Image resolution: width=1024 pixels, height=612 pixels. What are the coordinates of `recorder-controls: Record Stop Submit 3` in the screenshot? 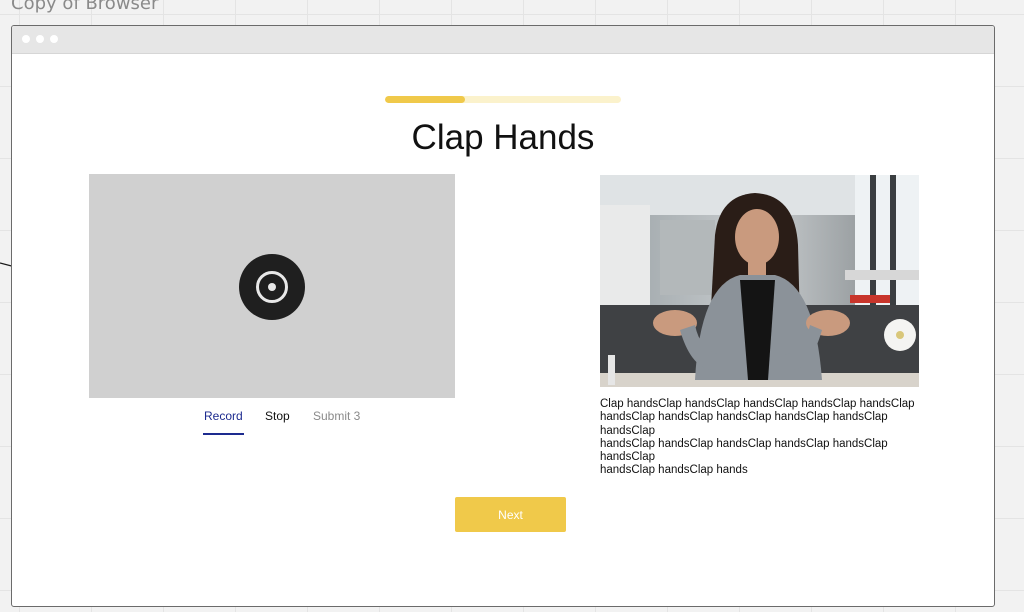 It's located at (273, 422).